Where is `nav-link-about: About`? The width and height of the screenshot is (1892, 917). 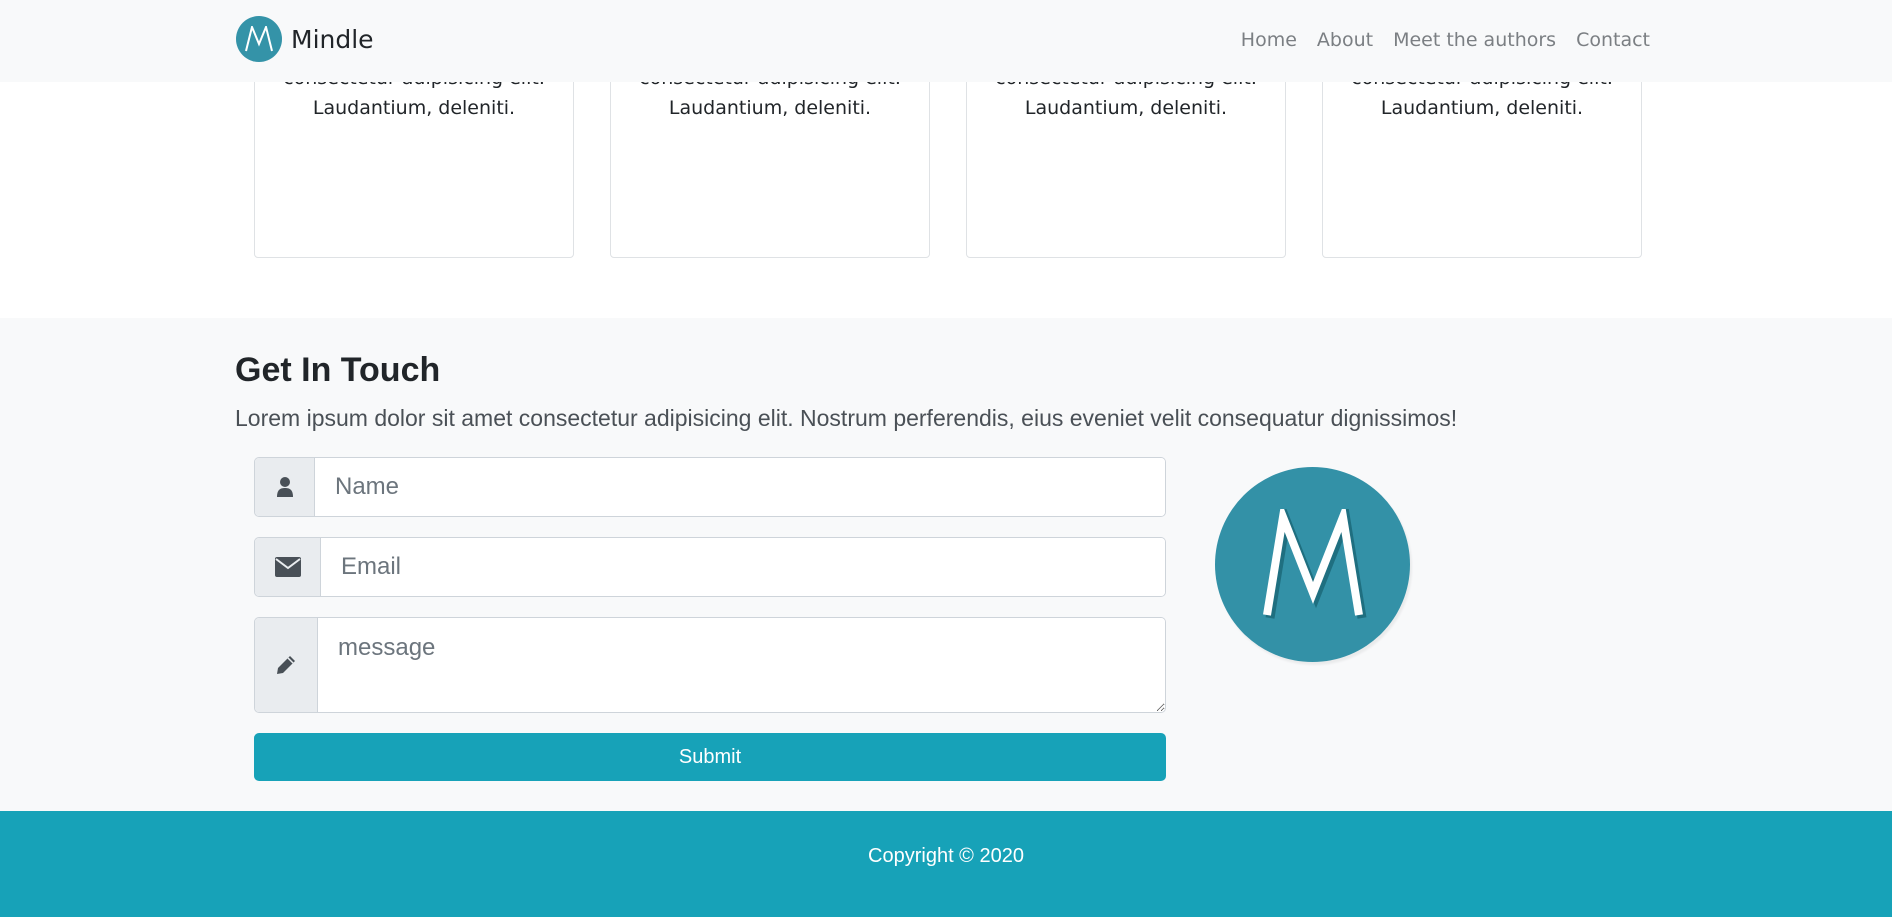 nav-link-about: About is located at coordinates (1345, 40).